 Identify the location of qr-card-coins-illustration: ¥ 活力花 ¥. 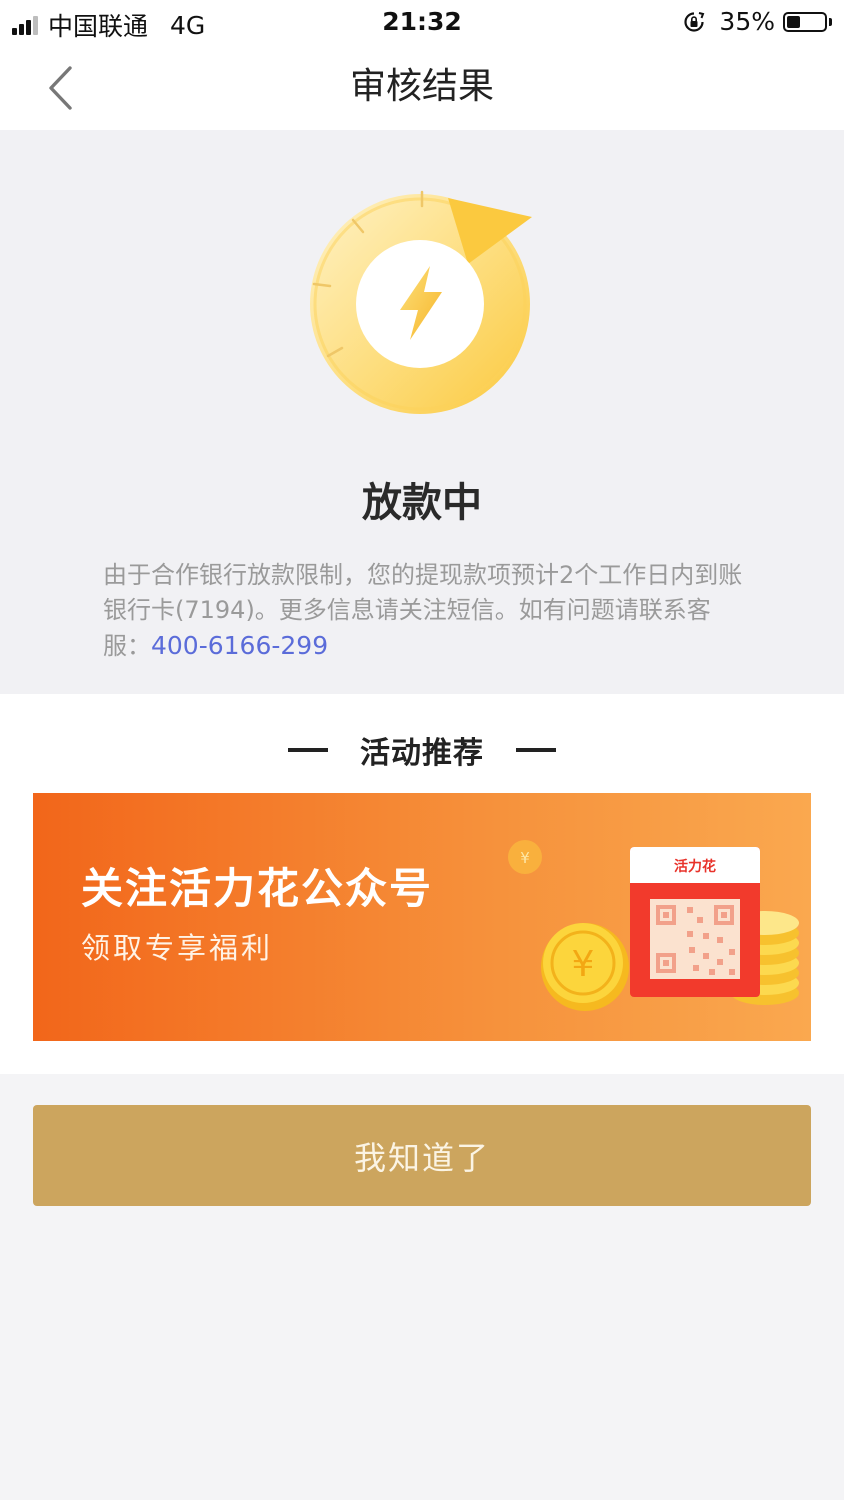
(653, 925).